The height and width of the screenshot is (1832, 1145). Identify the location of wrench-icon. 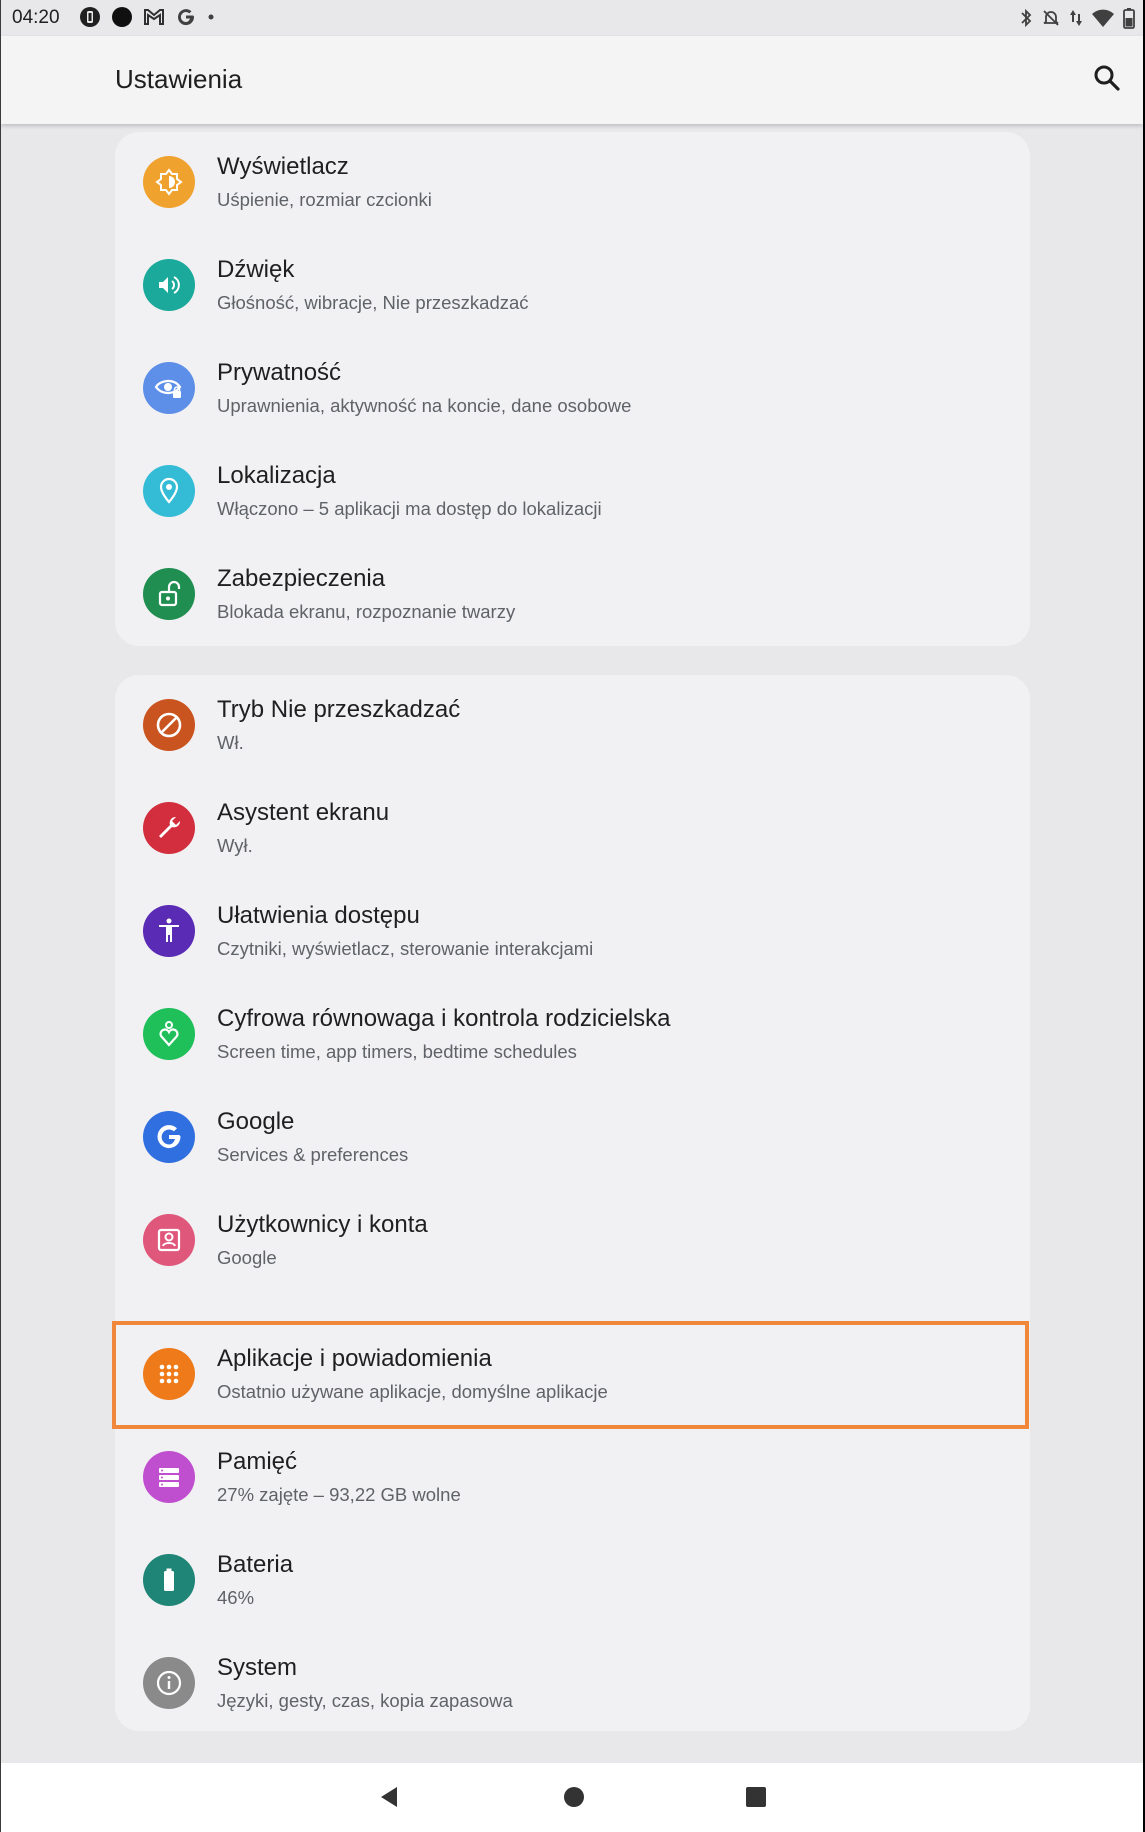
(169, 828).